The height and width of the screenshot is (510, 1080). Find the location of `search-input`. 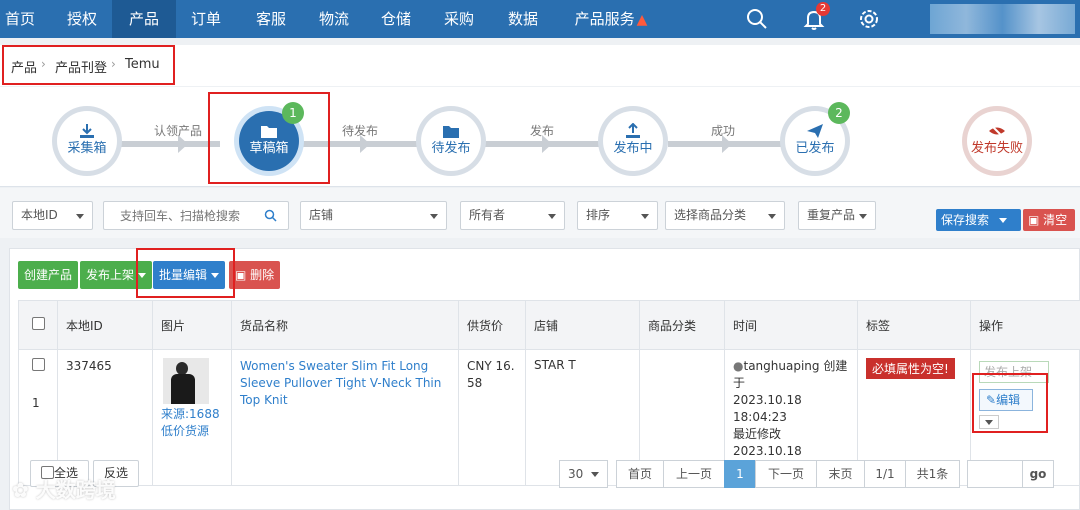

search-input is located at coordinates (196, 215).